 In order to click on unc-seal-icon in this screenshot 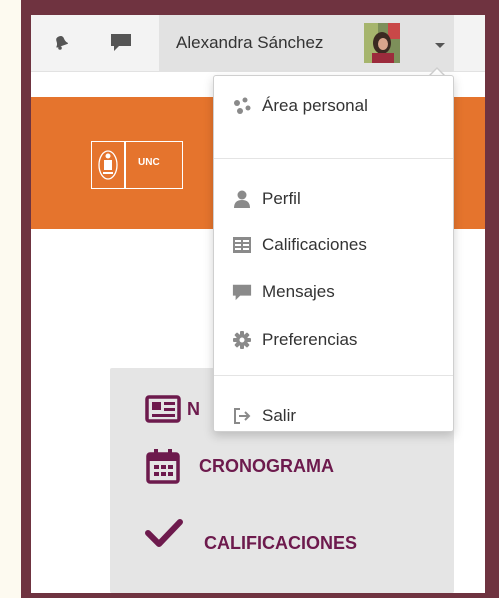, I will do `click(108, 165)`.